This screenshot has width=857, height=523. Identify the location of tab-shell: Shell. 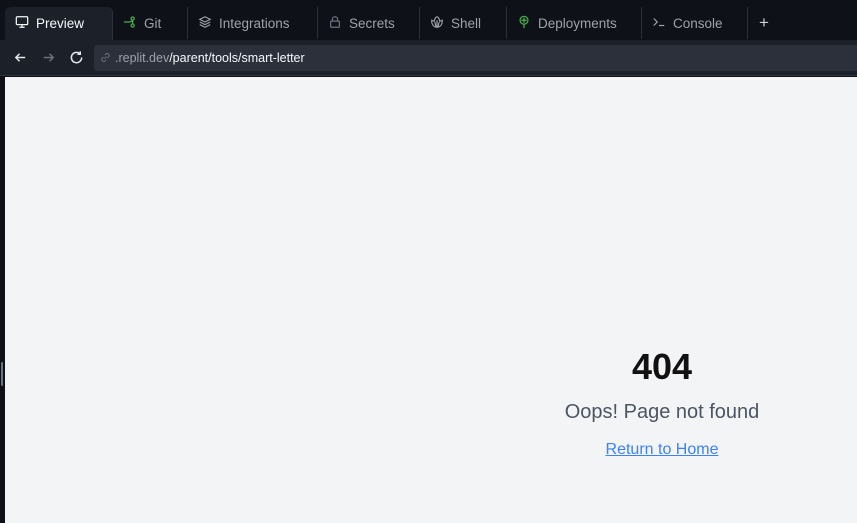
(463, 23).